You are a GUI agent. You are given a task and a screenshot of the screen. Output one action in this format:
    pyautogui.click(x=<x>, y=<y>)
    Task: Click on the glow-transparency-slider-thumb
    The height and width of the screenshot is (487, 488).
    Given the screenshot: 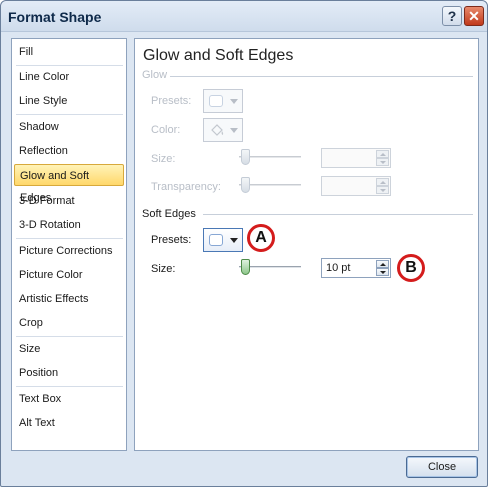 What is the action you would take?
    pyautogui.click(x=245, y=185)
    